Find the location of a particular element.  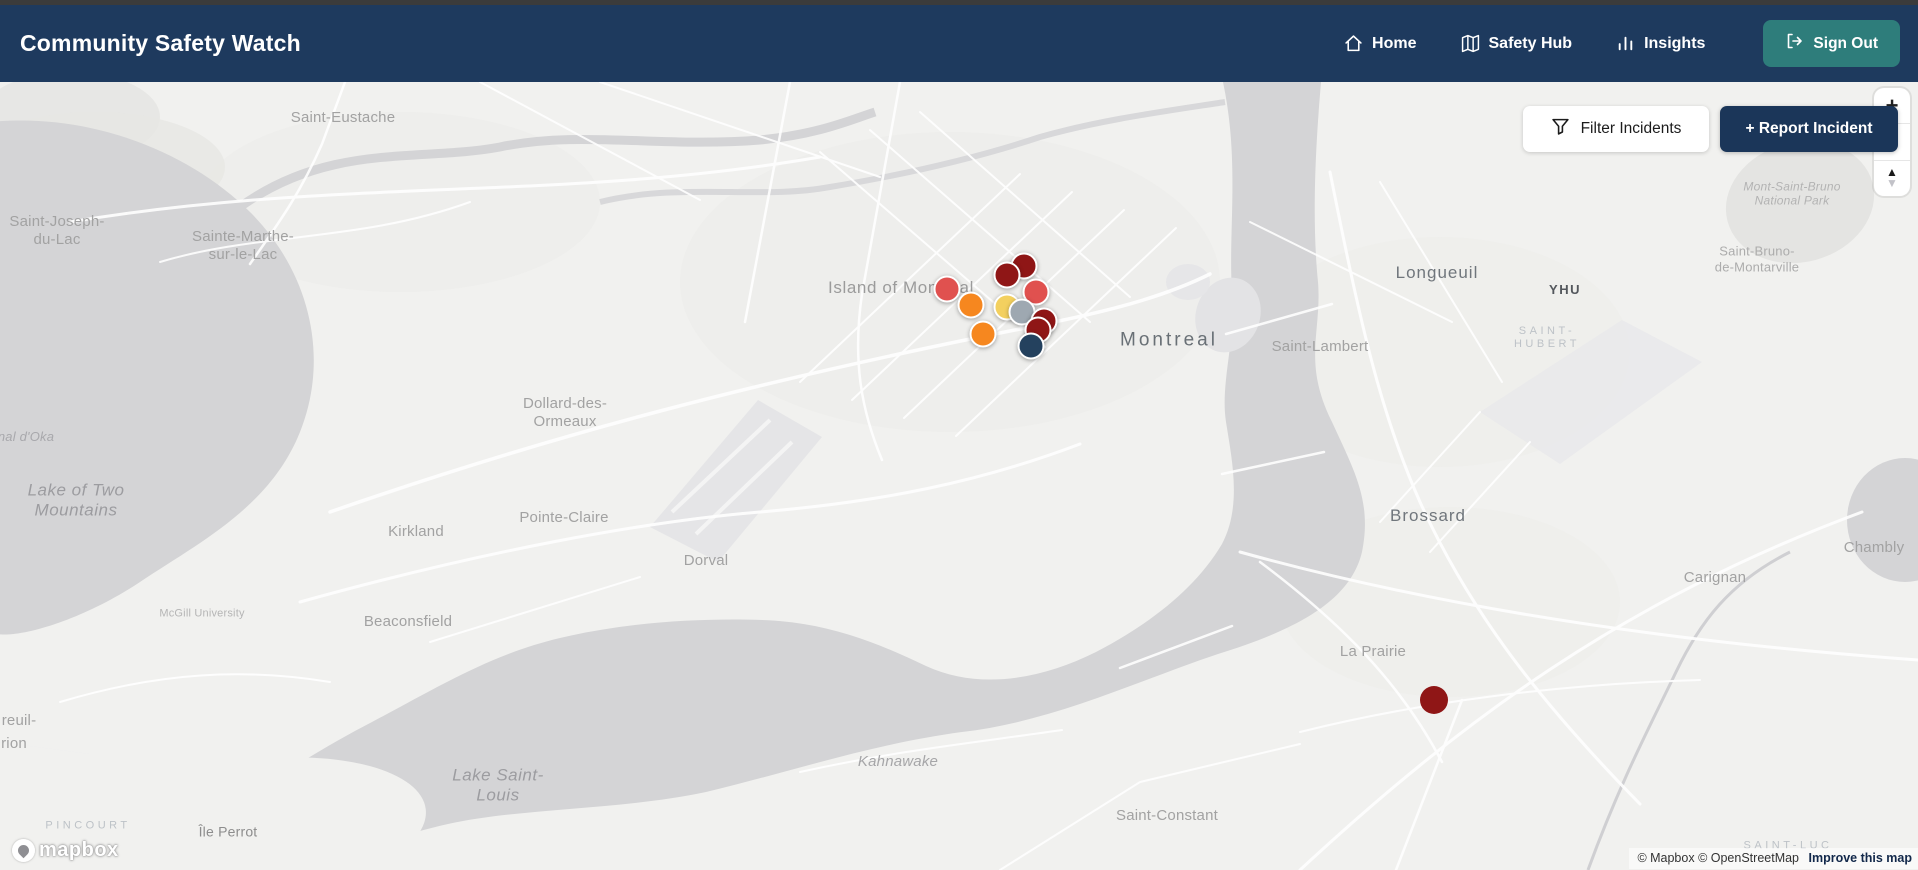

filter-incidents-label: Filter Incidents is located at coordinates (1631, 128).